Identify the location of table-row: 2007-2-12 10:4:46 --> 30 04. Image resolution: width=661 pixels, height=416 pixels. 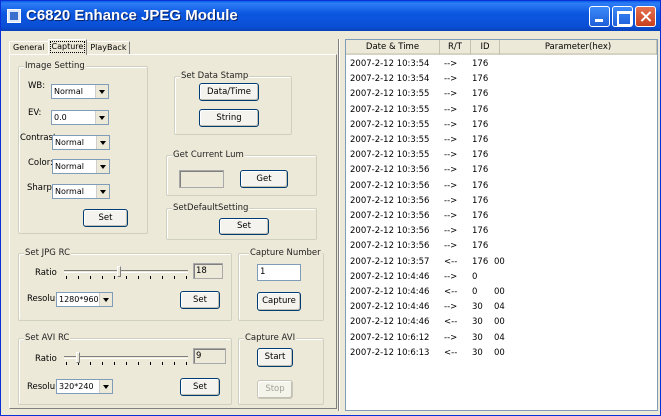
(501, 307).